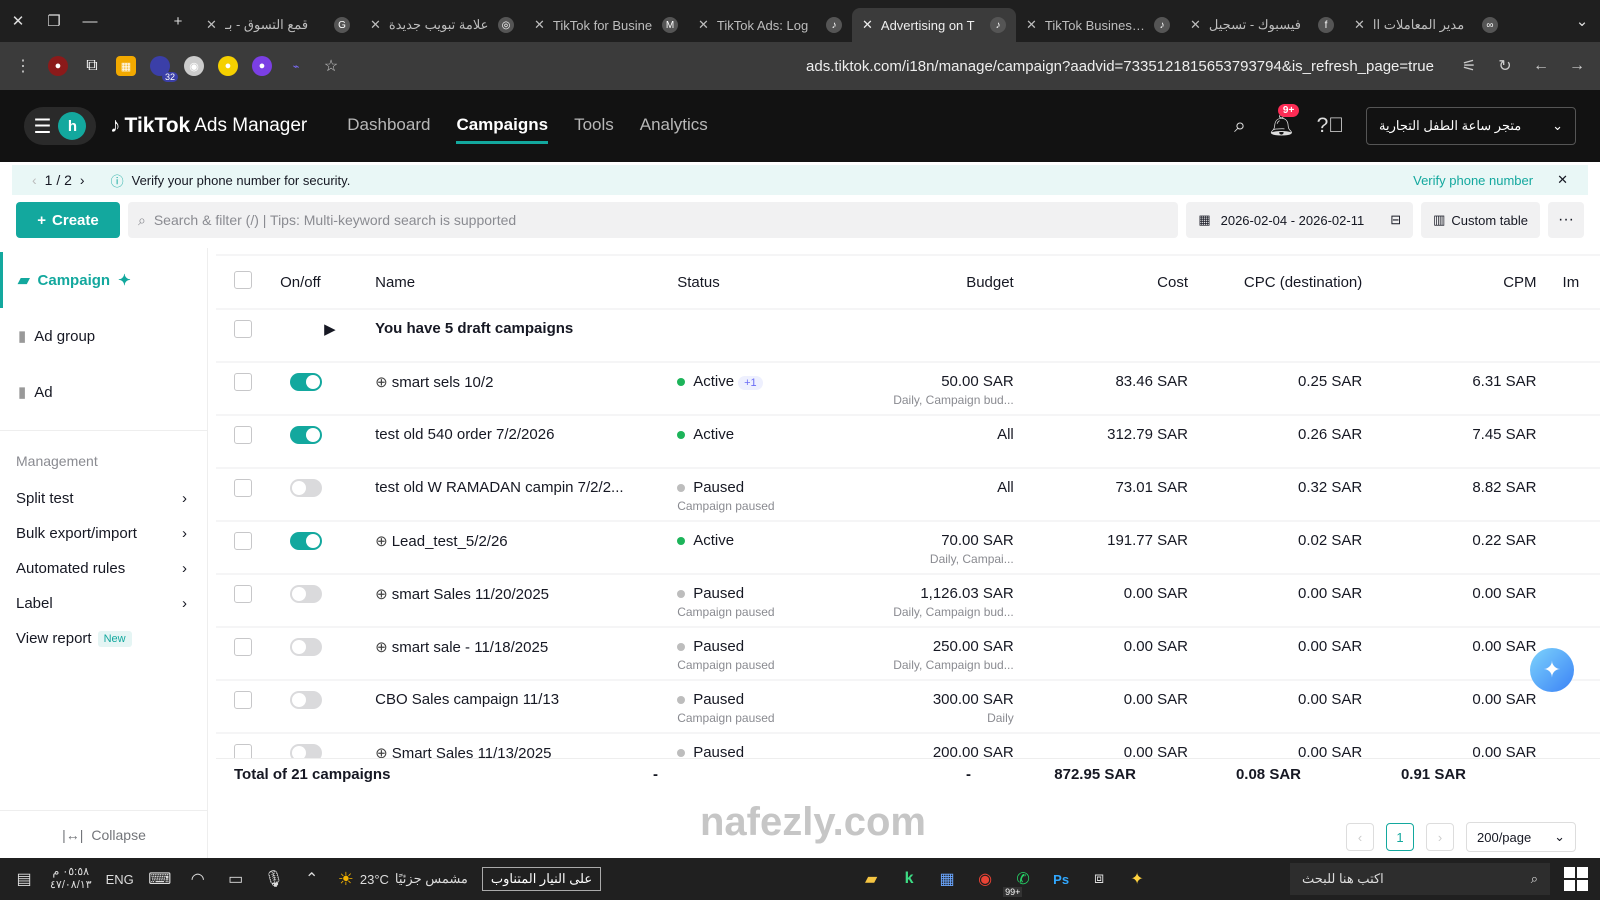 This screenshot has height=900, width=1600. I want to click on windows-start-icon, so click(1576, 879).